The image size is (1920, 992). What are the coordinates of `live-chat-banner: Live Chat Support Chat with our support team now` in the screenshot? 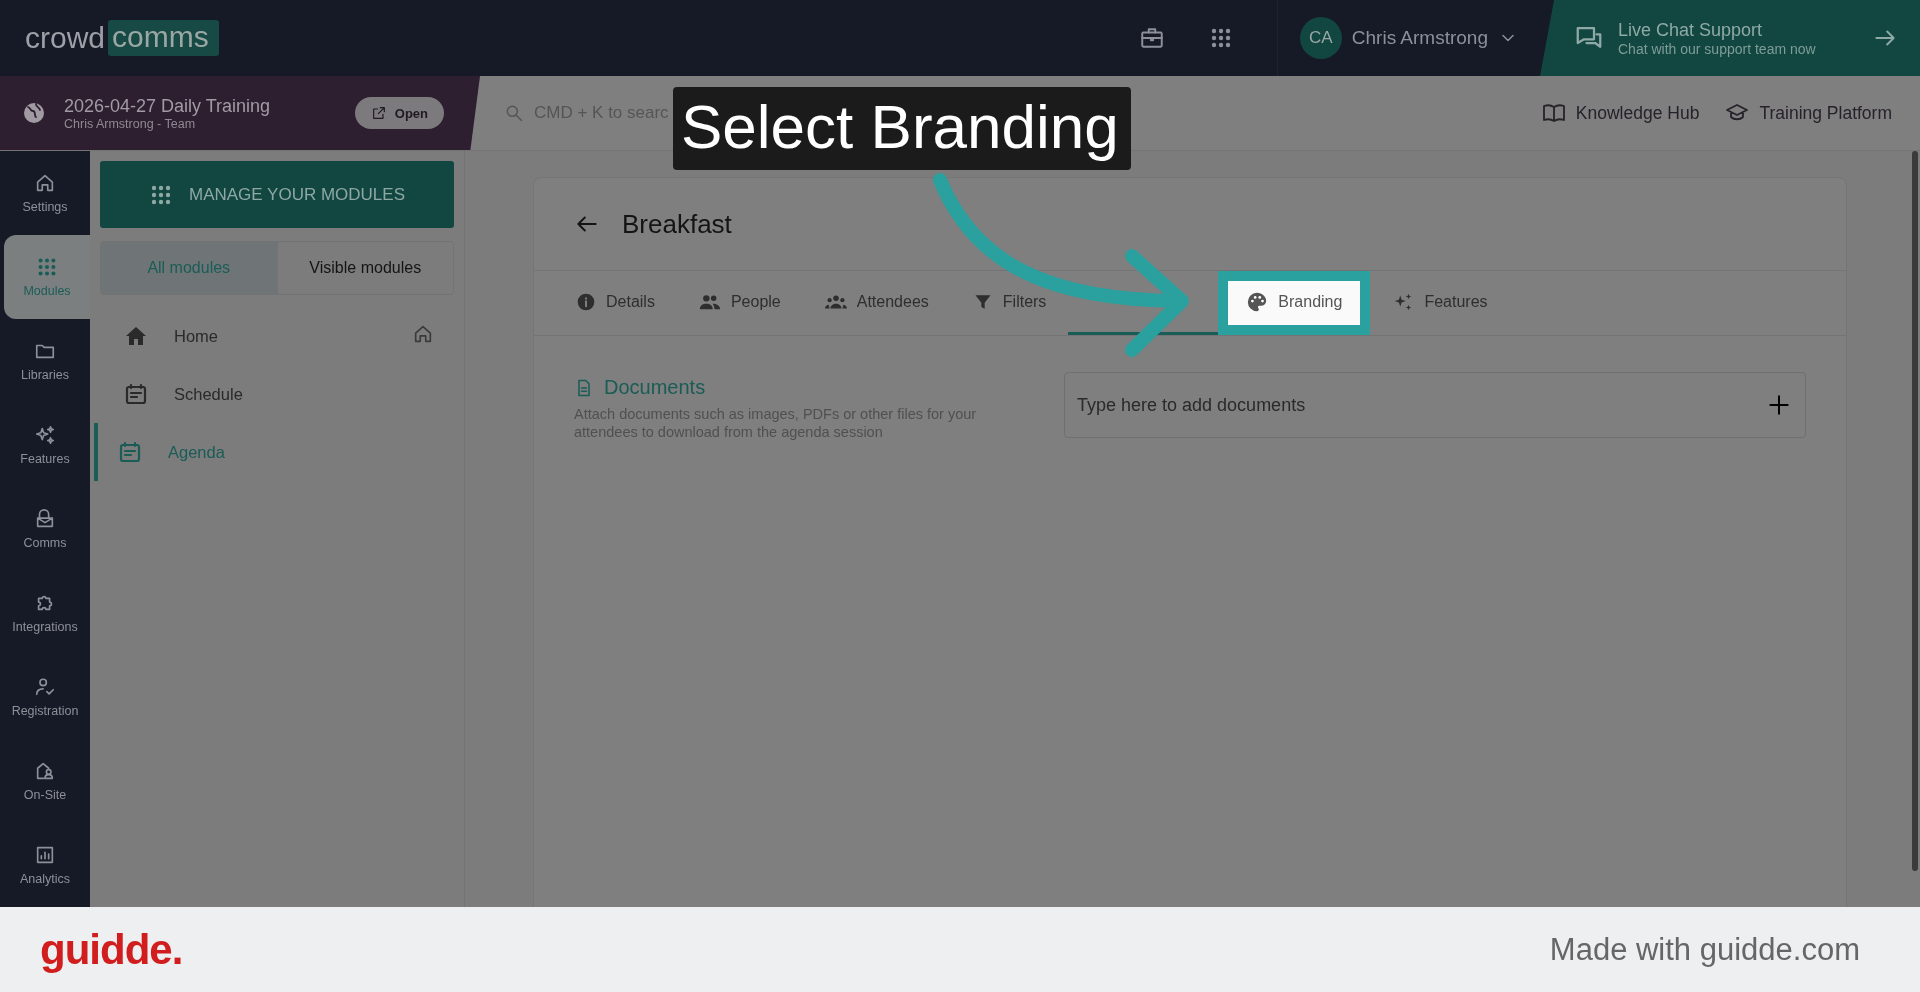 It's located at (1730, 38).